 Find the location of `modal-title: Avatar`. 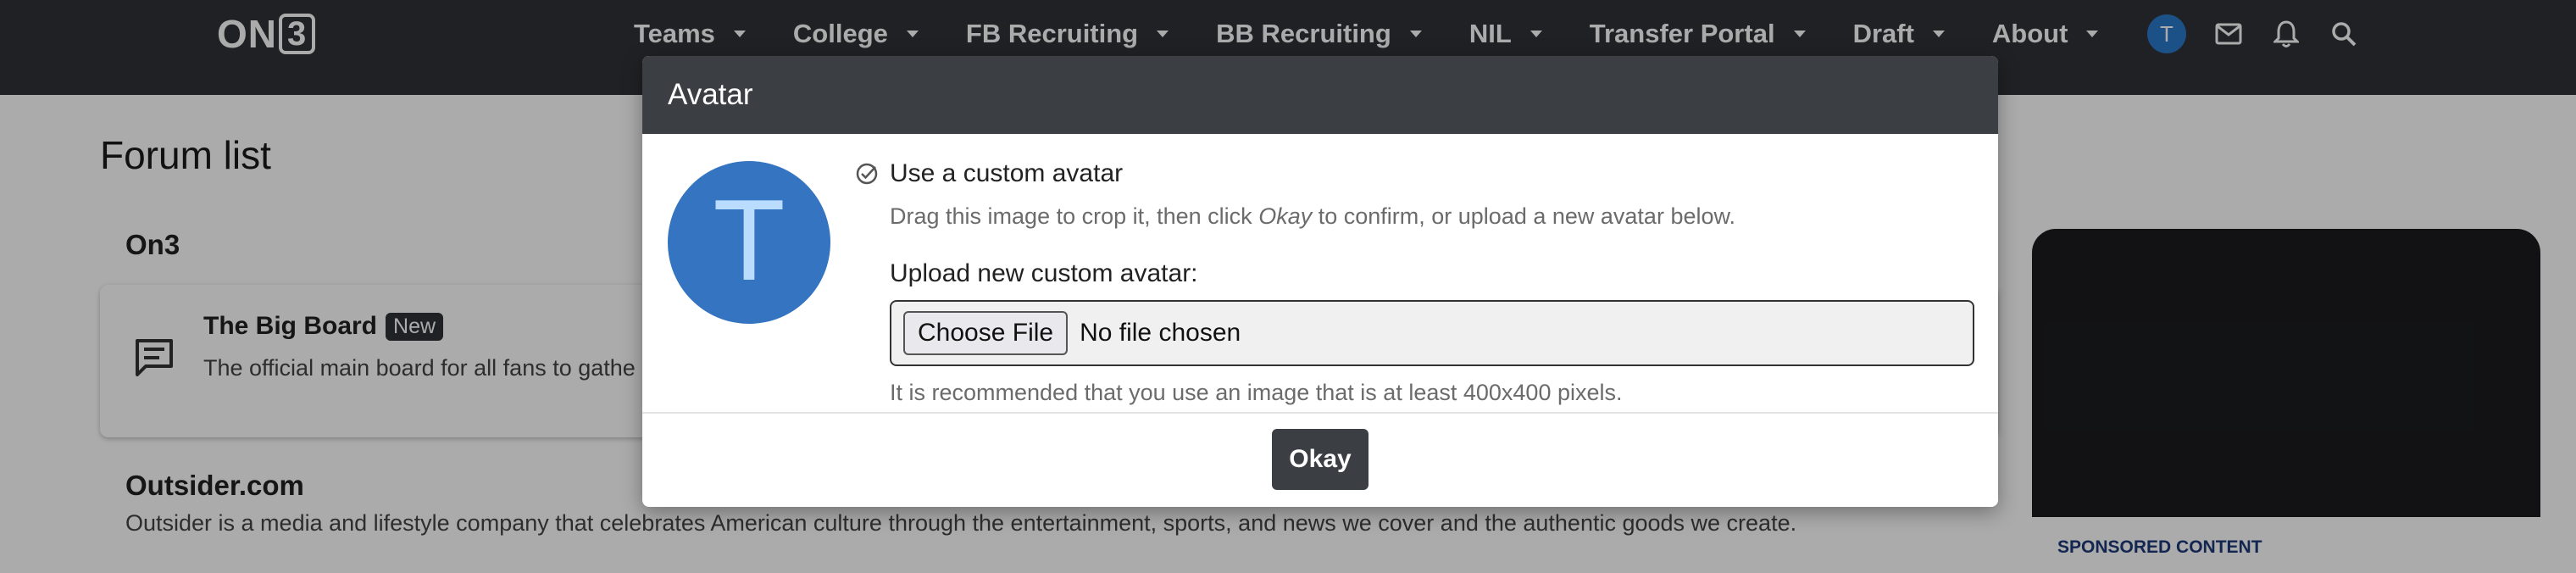

modal-title: Avatar is located at coordinates (710, 95).